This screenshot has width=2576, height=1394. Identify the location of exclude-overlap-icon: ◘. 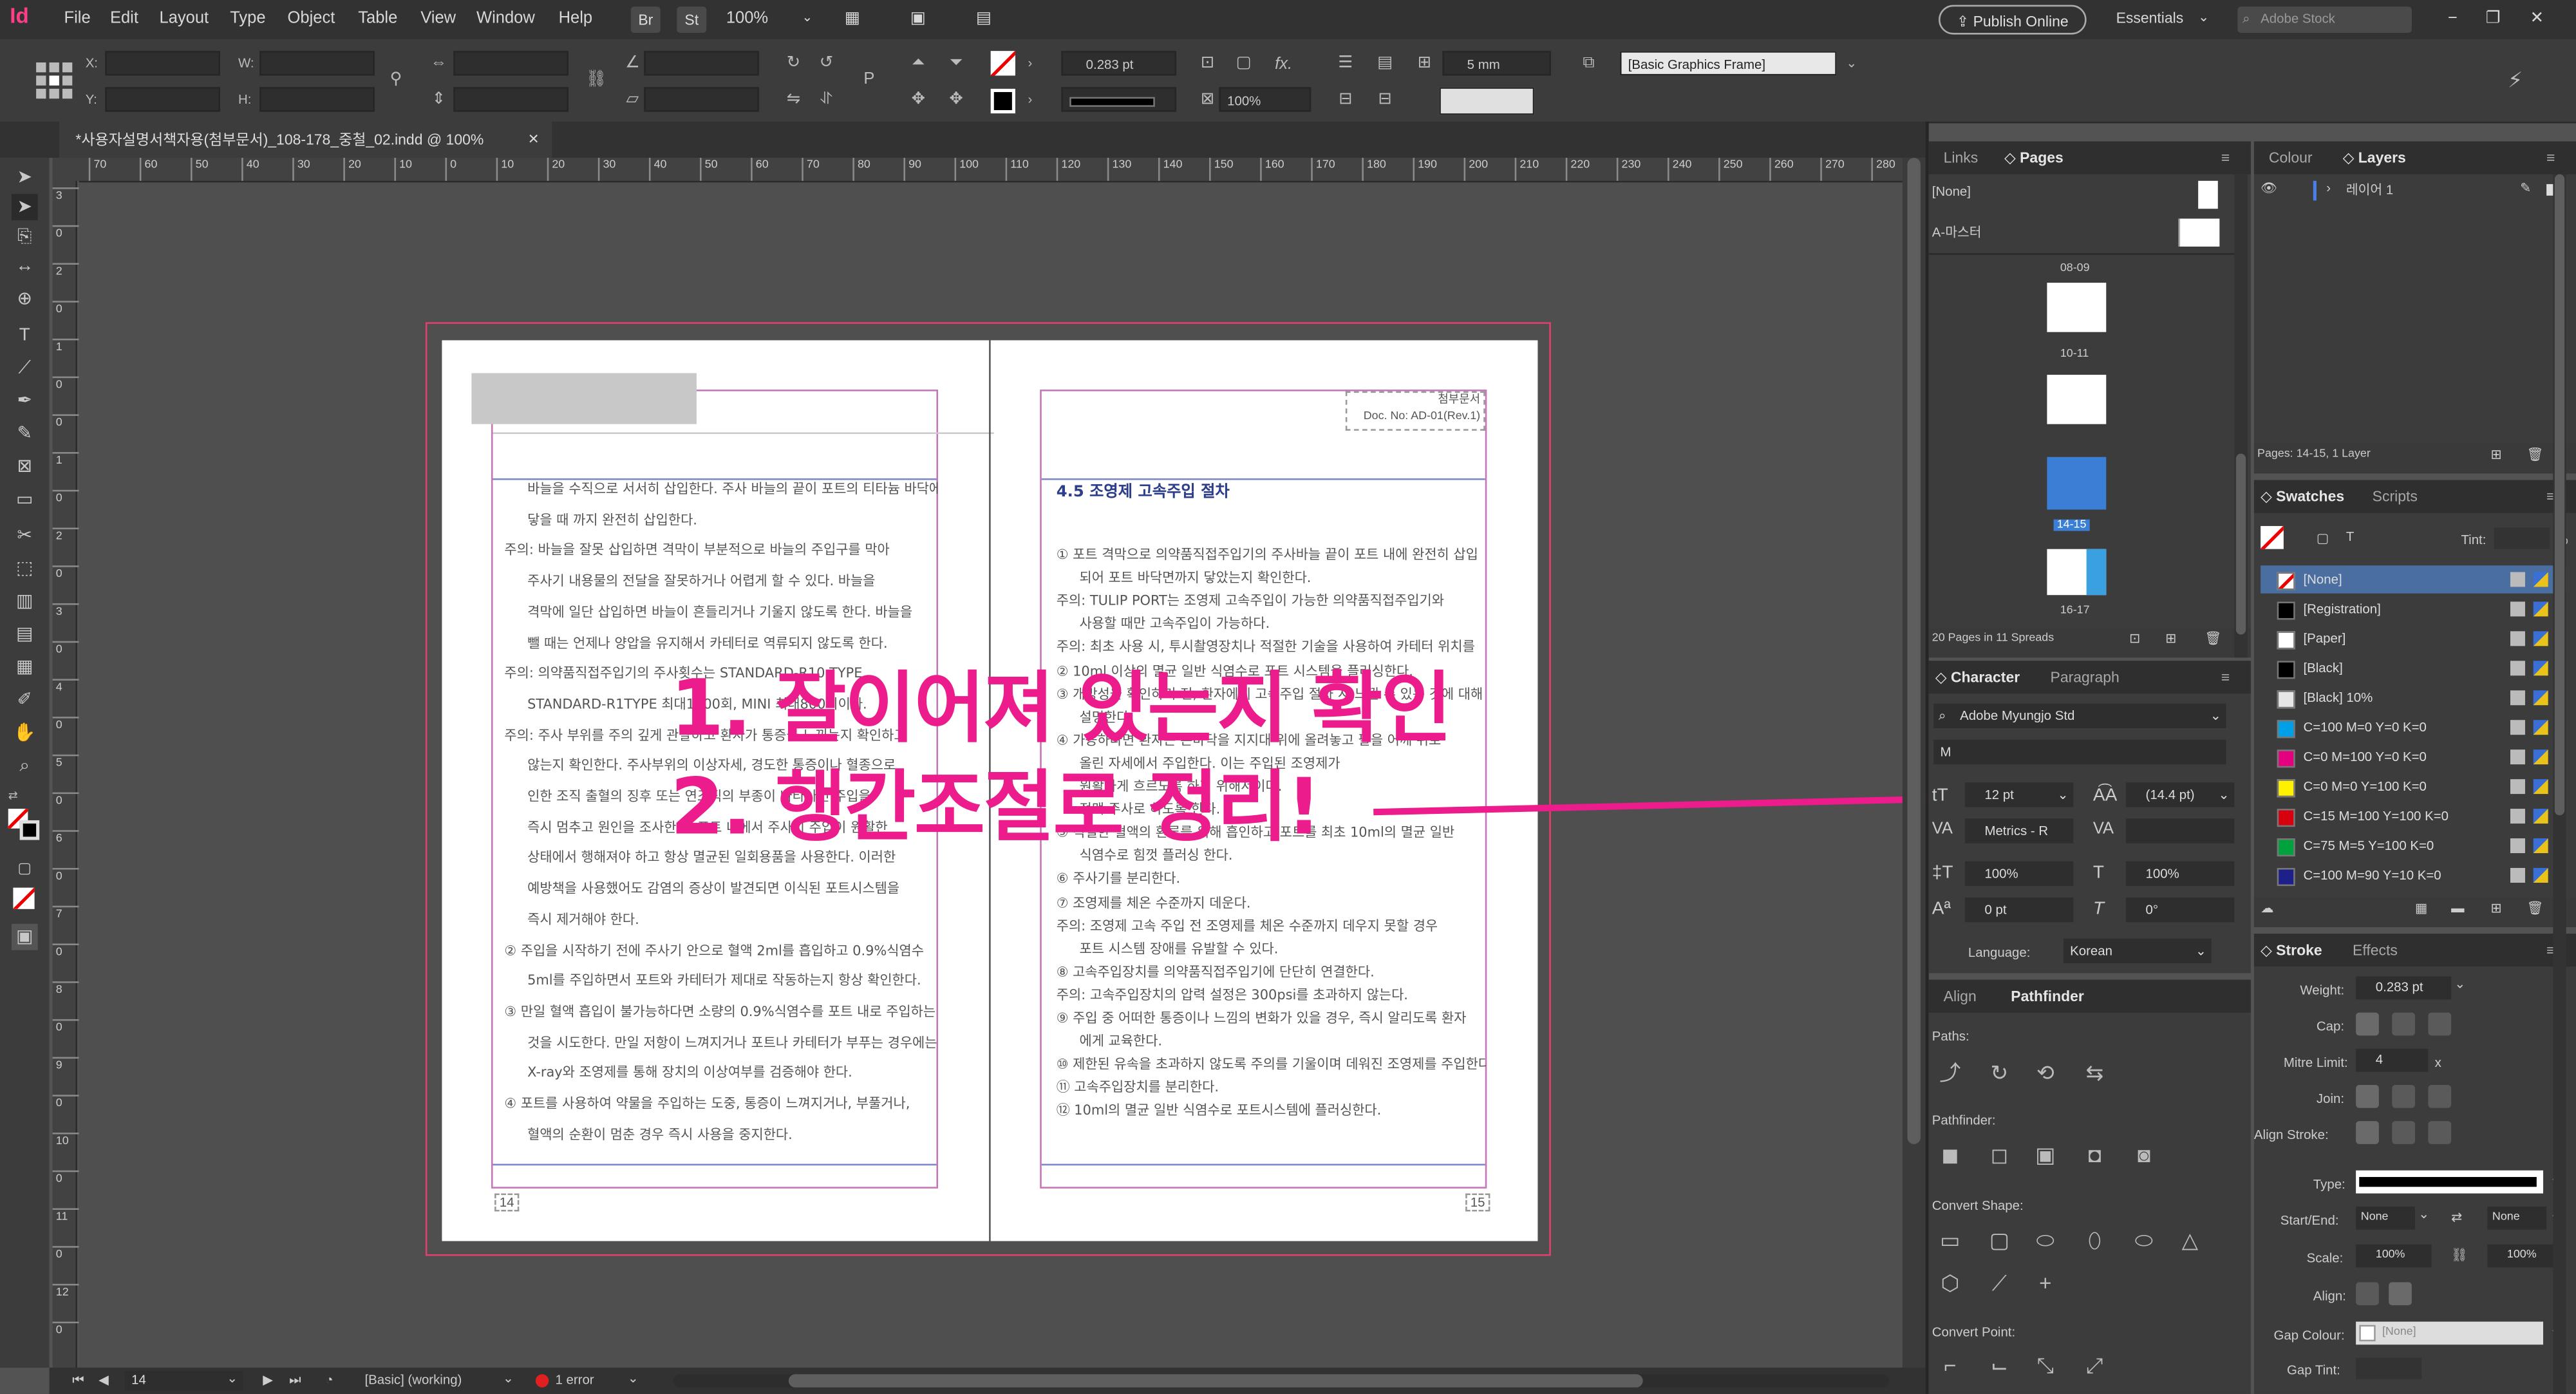
(2095, 1155).